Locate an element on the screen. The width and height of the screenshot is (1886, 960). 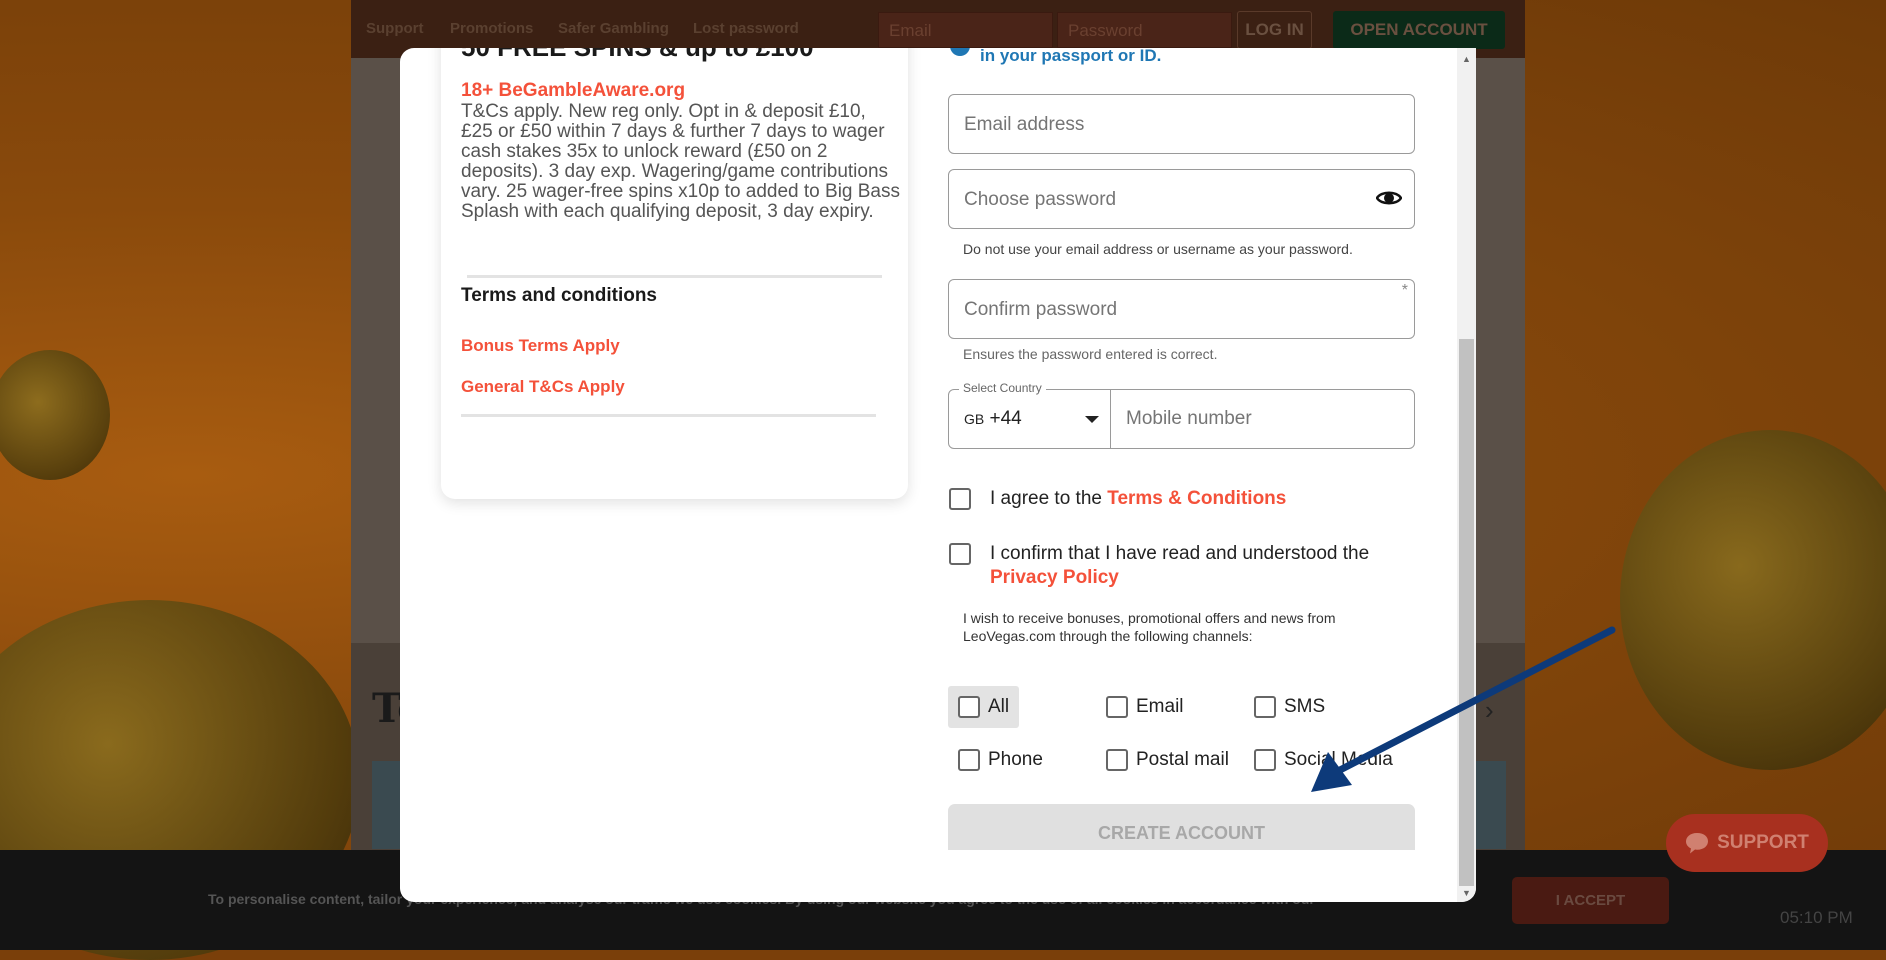
promo-title: 50 FREE SPINS & up to £100 is located at coordinates (637, 55).